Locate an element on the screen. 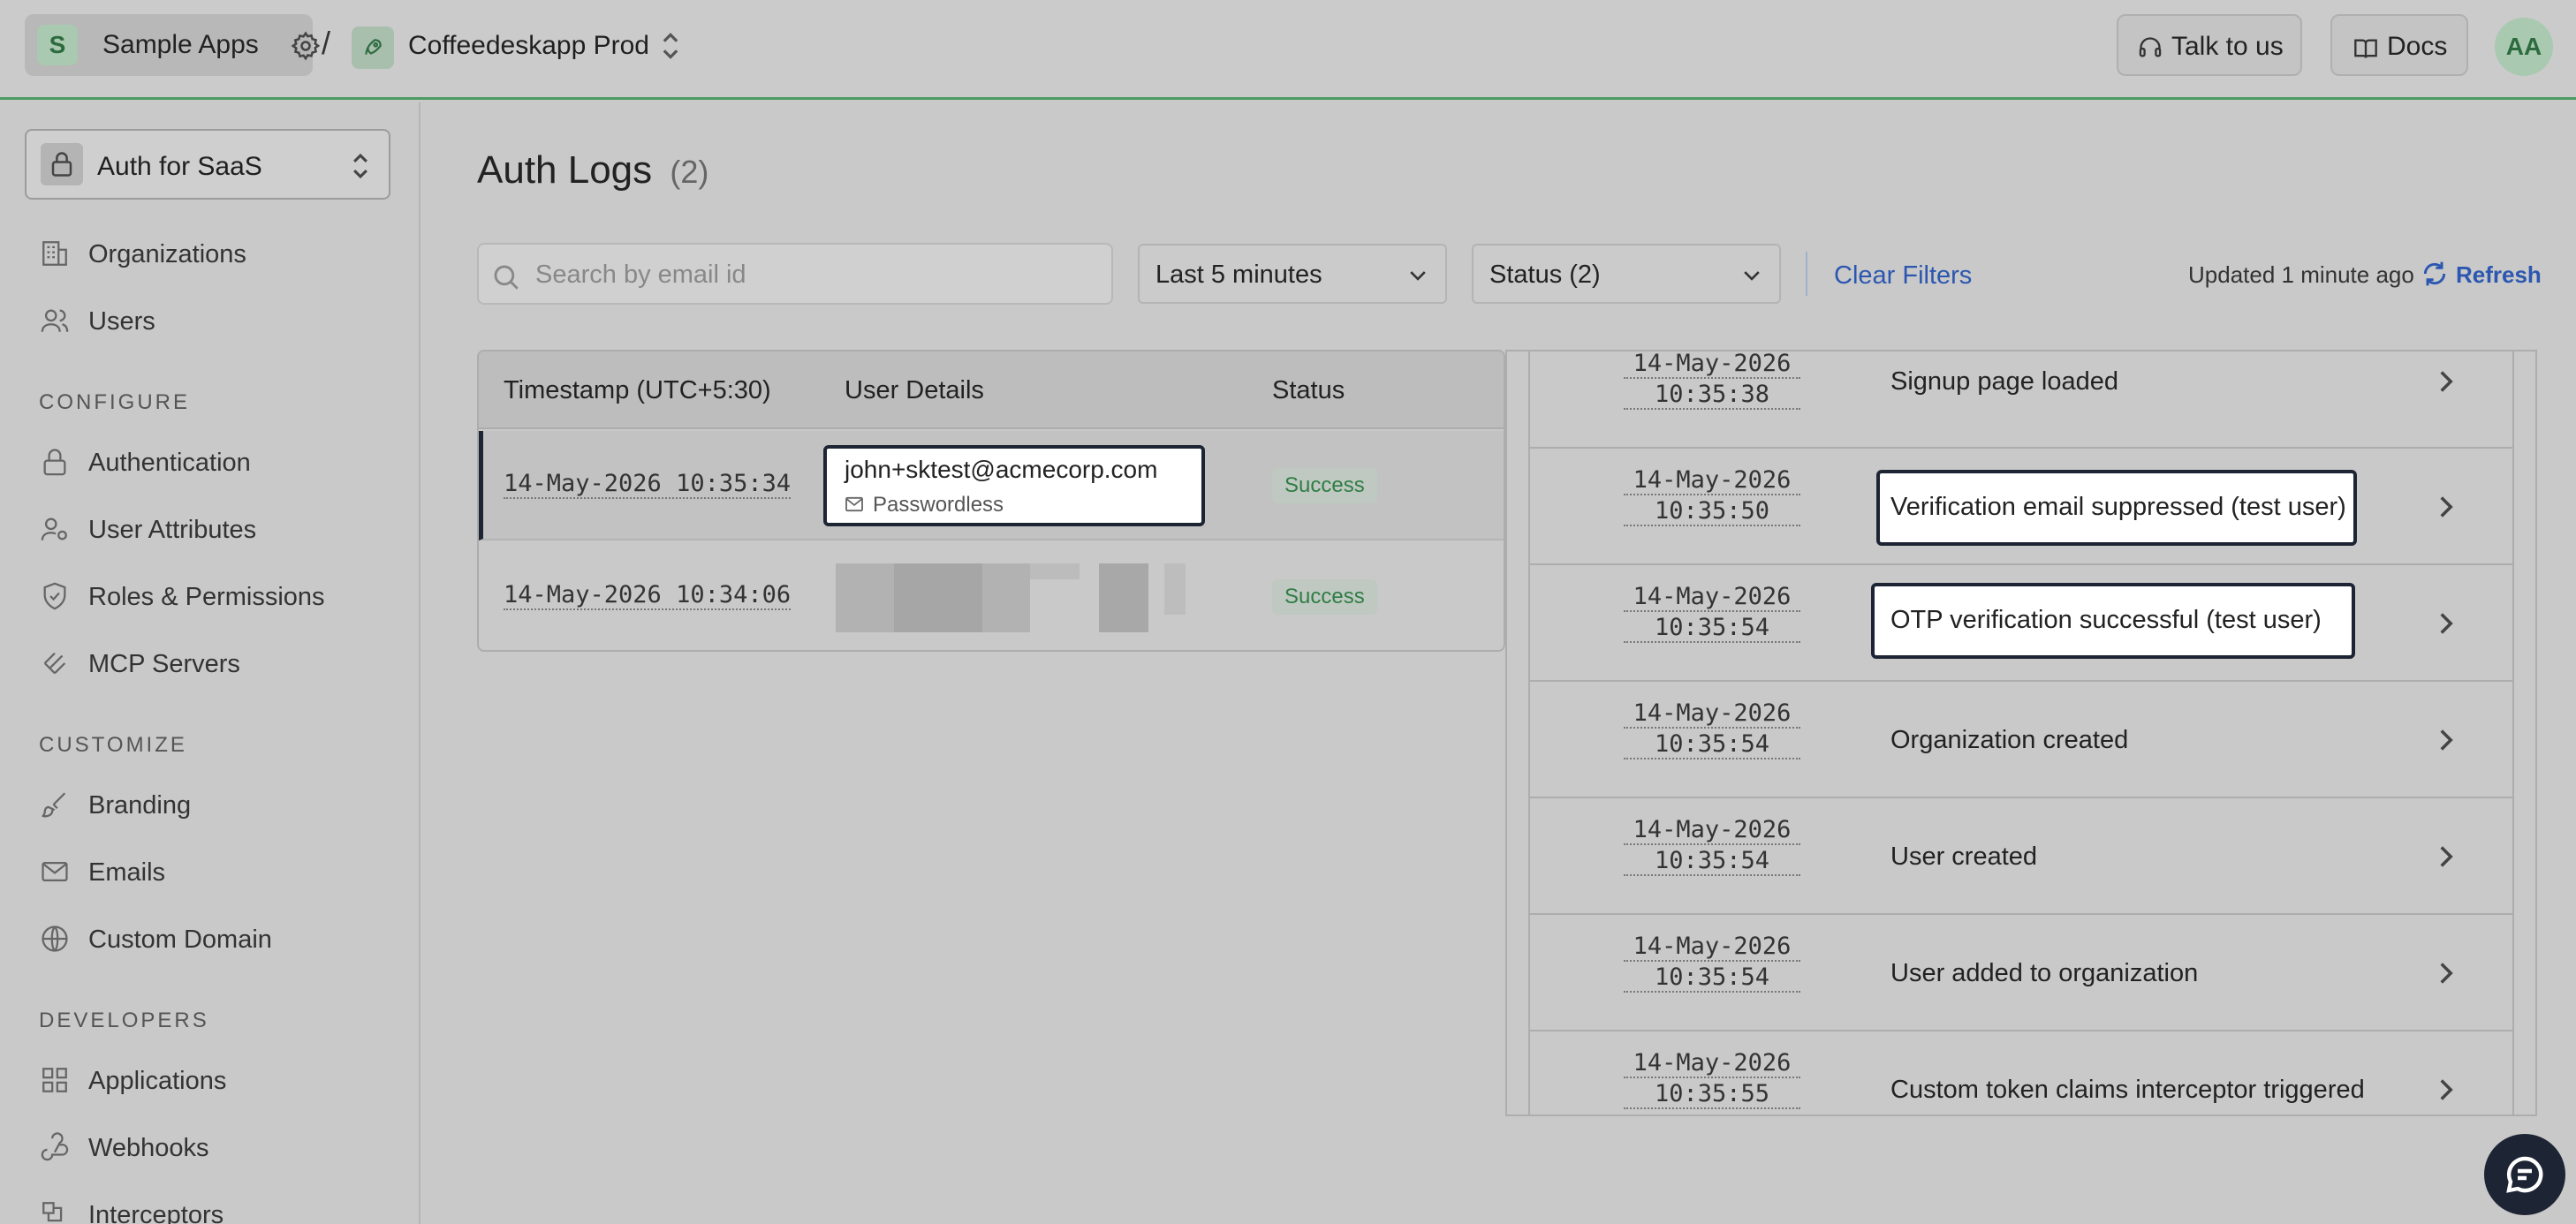 This screenshot has width=2576, height=1224. sidebar-item-organizations: Organizations is located at coordinates (216, 253).